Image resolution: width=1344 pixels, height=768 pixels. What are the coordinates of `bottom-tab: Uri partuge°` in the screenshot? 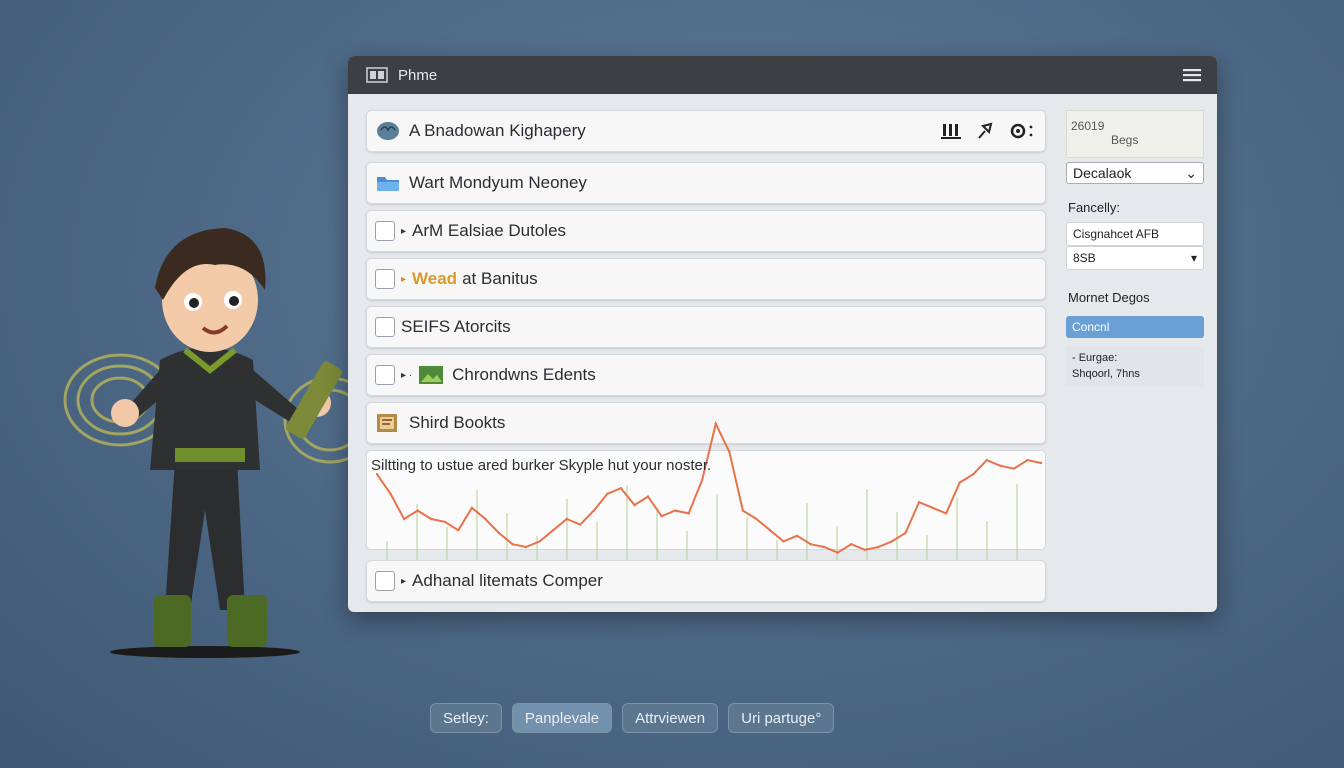 It's located at (781, 718).